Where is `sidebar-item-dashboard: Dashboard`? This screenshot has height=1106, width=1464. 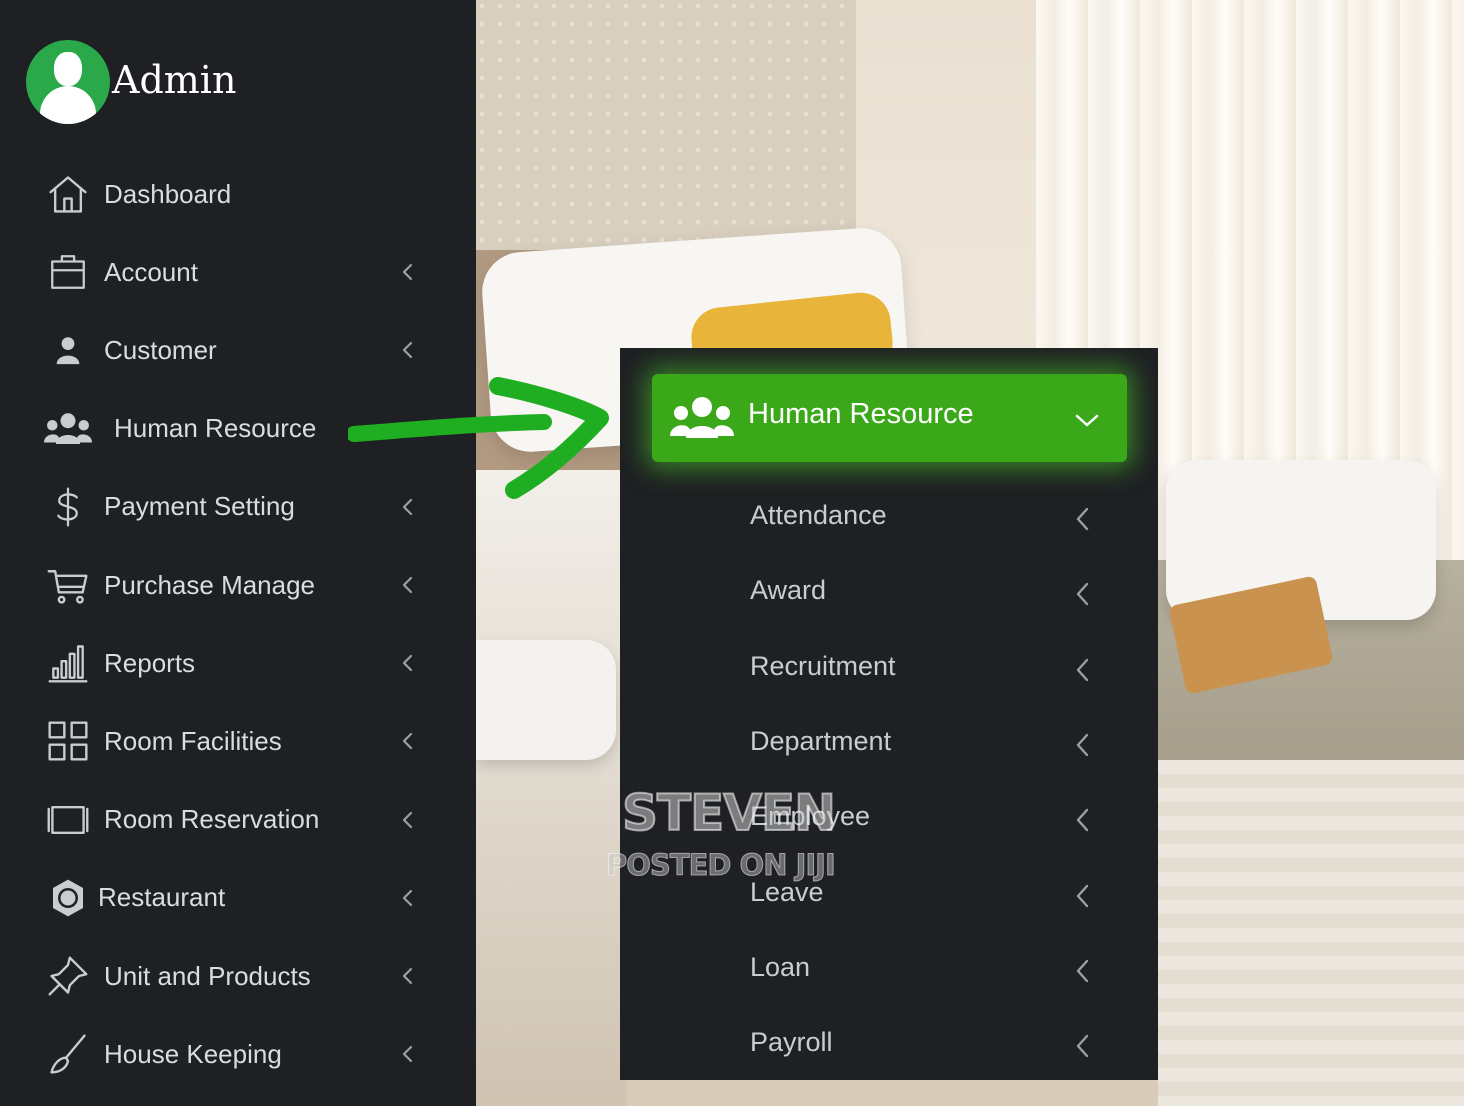
sidebar-item-dashboard: Dashboard is located at coordinates (238, 194).